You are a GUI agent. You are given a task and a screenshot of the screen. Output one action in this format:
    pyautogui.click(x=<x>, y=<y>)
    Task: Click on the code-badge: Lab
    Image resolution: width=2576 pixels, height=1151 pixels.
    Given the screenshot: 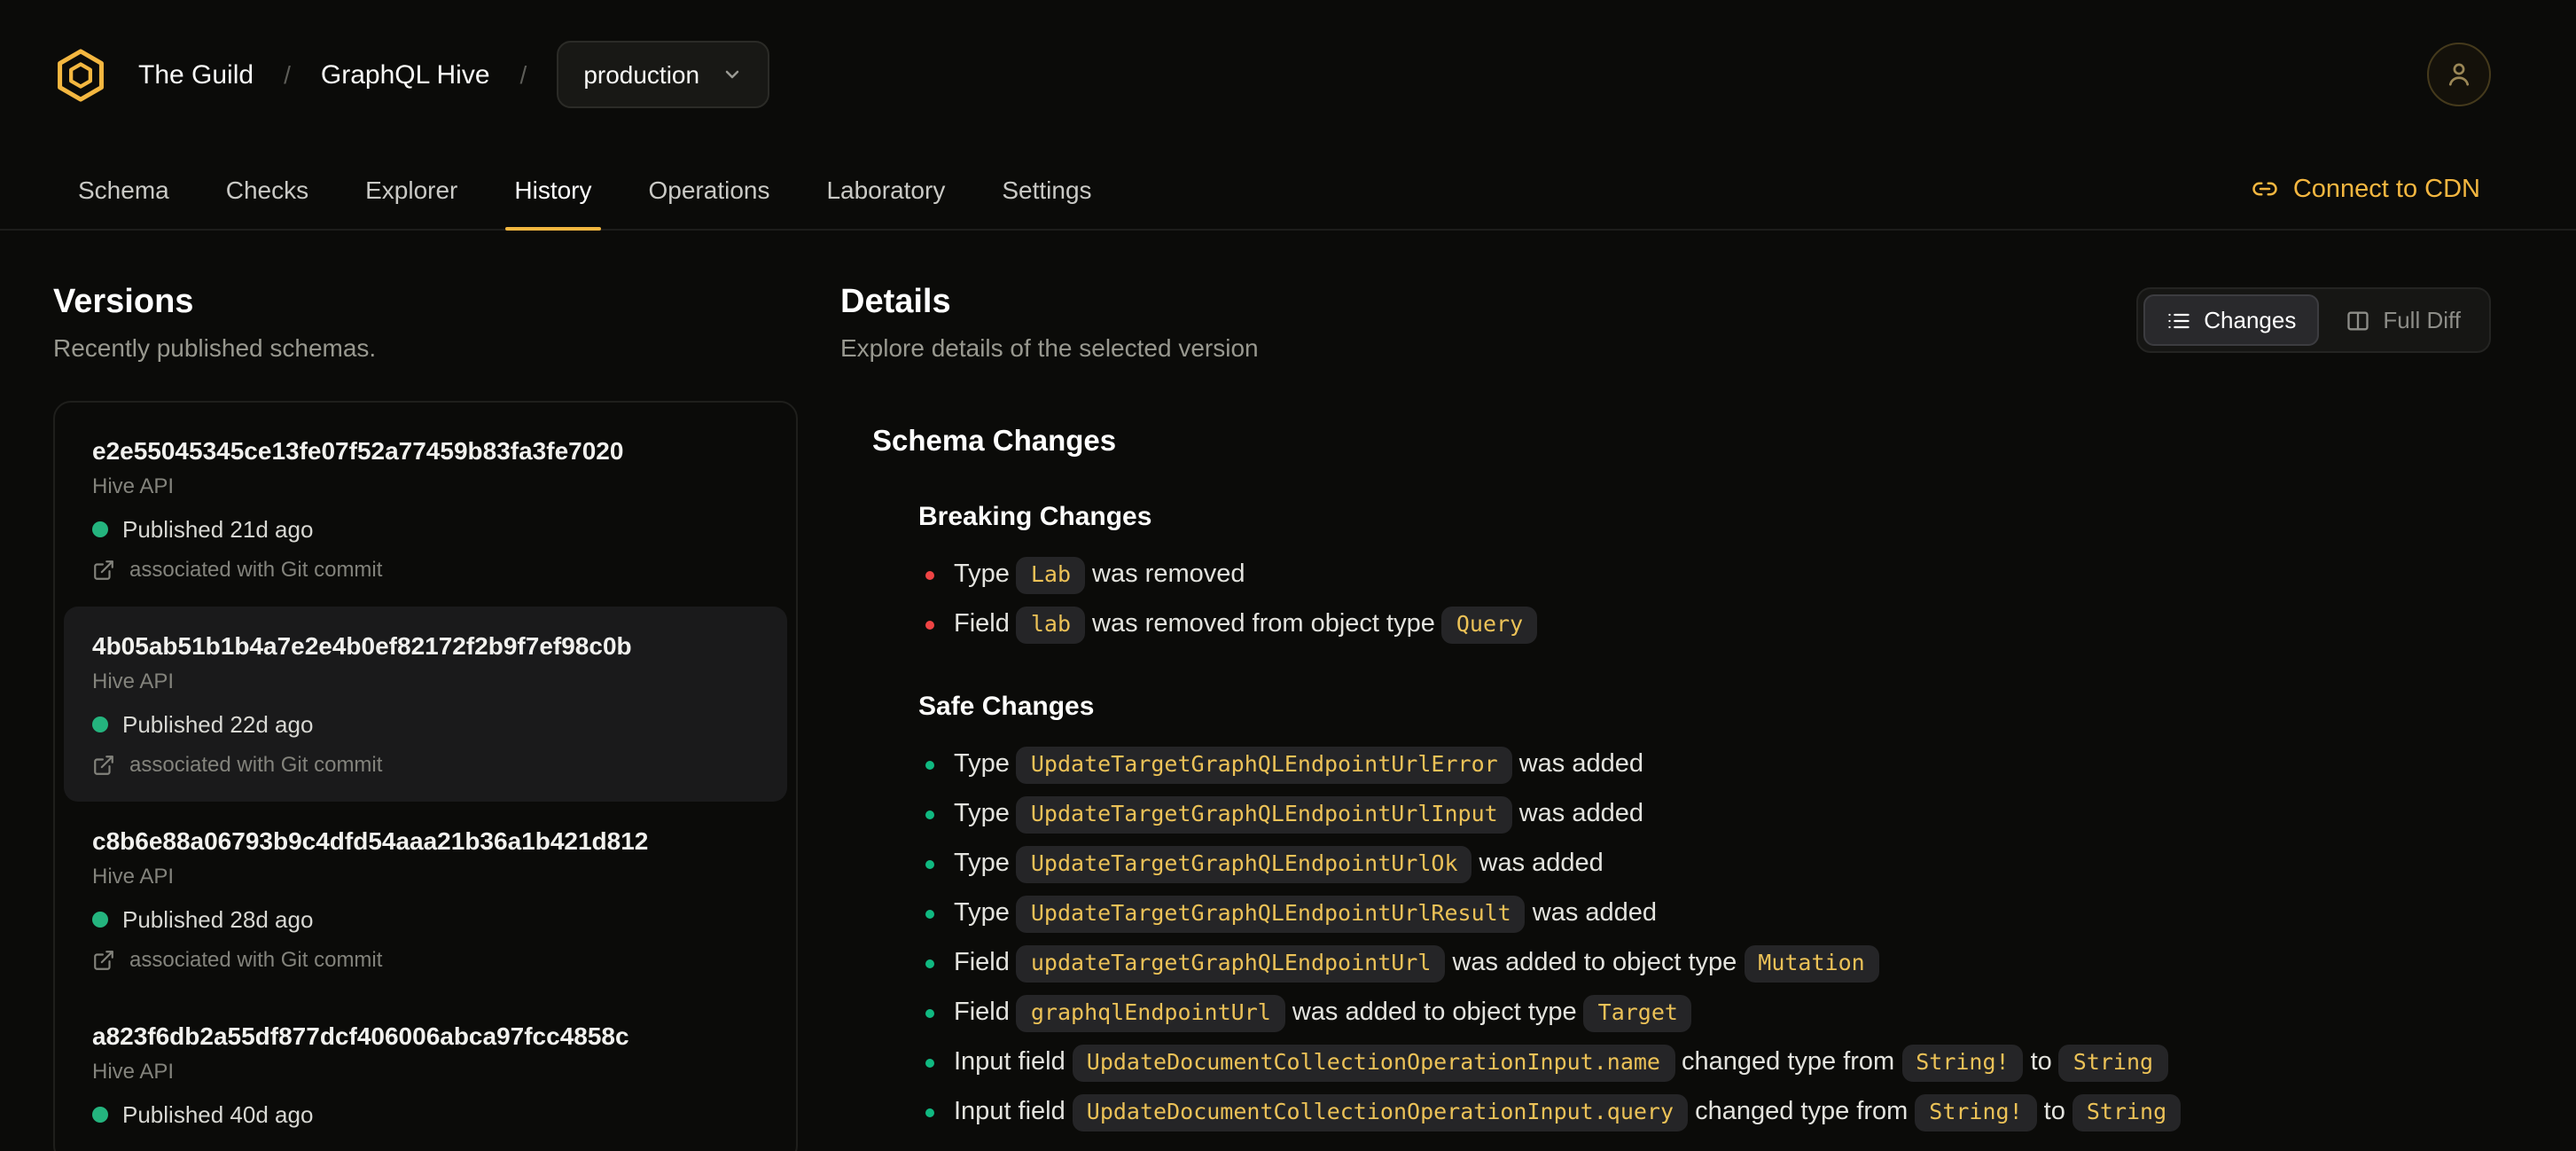 What is the action you would take?
    pyautogui.click(x=1051, y=575)
    